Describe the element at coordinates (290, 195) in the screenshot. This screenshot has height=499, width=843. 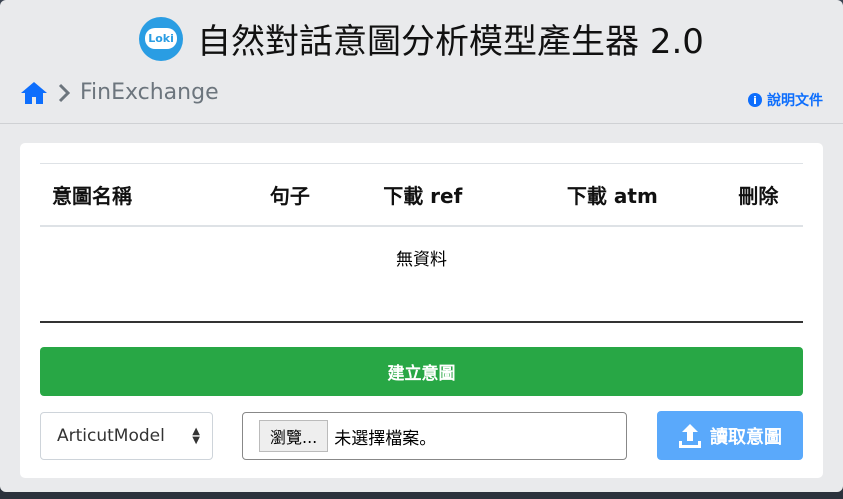
I see `column-header: 句子` at that location.